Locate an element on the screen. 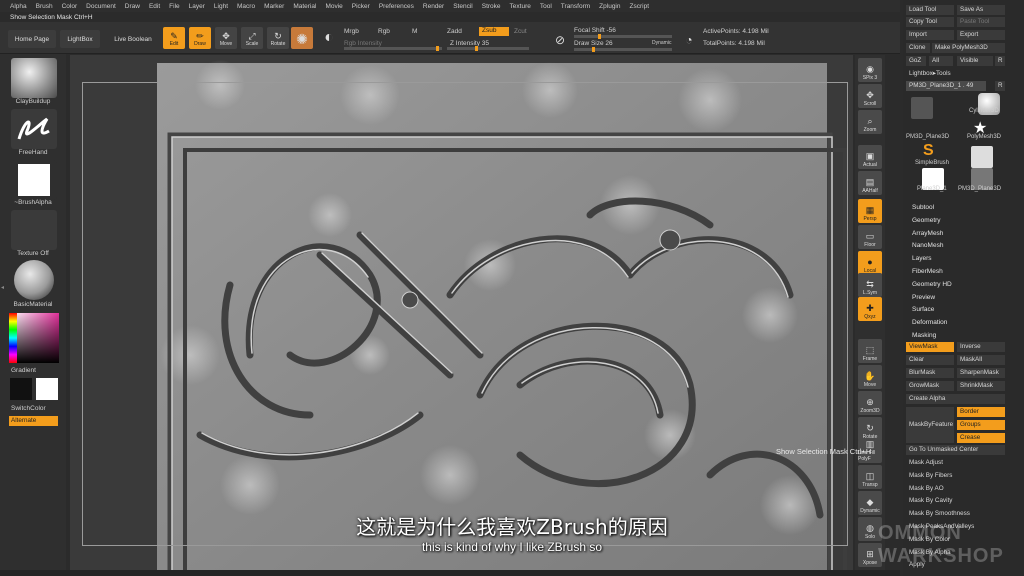  groups-toggle: Groups is located at coordinates (981, 425).